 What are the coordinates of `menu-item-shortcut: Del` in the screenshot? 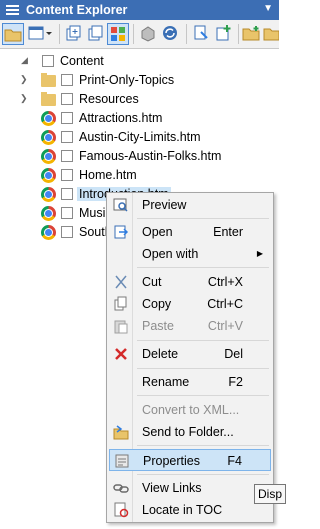 It's located at (233, 354).